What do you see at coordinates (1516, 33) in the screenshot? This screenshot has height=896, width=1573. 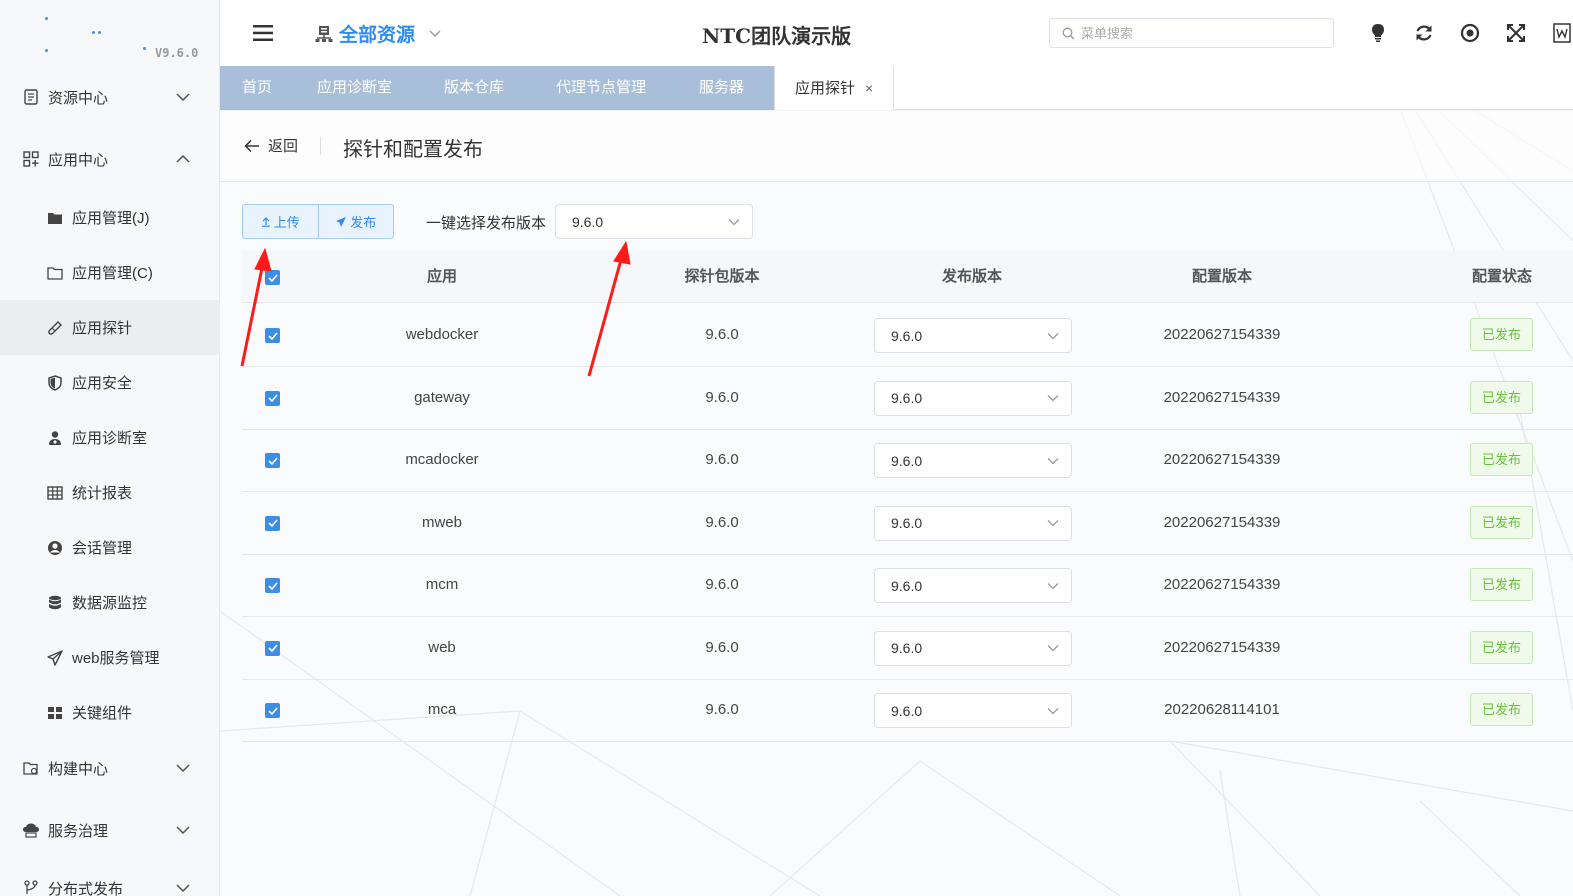 I see `fullscreen-icon` at bounding box center [1516, 33].